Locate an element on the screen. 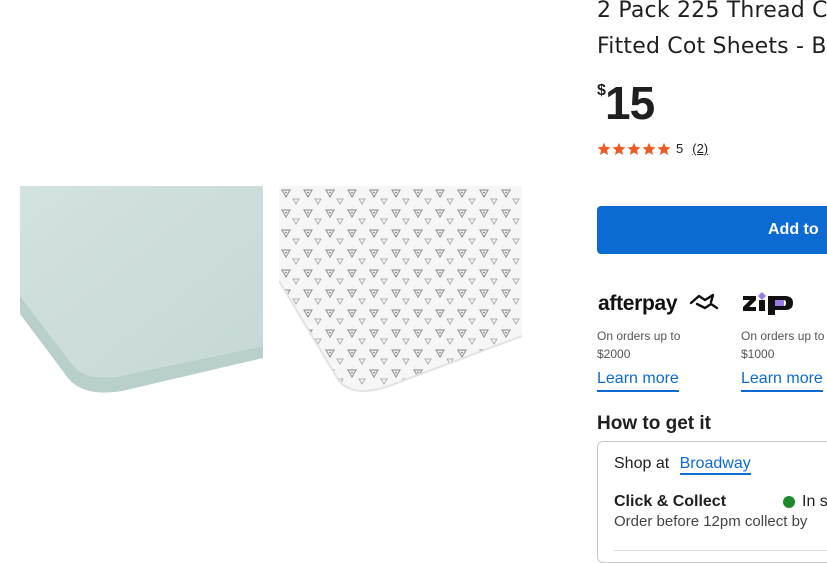  zip-learn-more-link: Learn more is located at coordinates (782, 381).